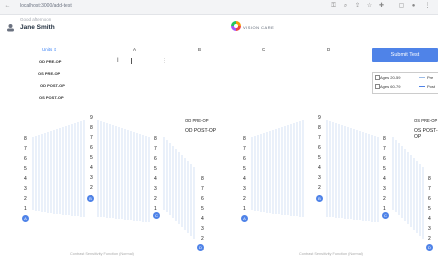 The height and width of the screenshot is (257, 438). What do you see at coordinates (164, 61) in the screenshot?
I see `cell-handle-icon: ⋮` at bounding box center [164, 61].